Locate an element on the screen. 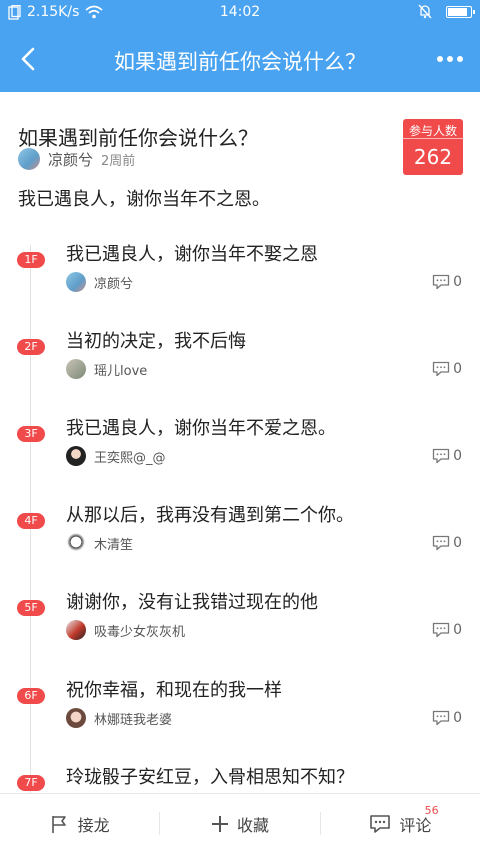 Image resolution: width=480 pixels, height=853 pixels. relay-button: 接龙 is located at coordinates (79, 823).